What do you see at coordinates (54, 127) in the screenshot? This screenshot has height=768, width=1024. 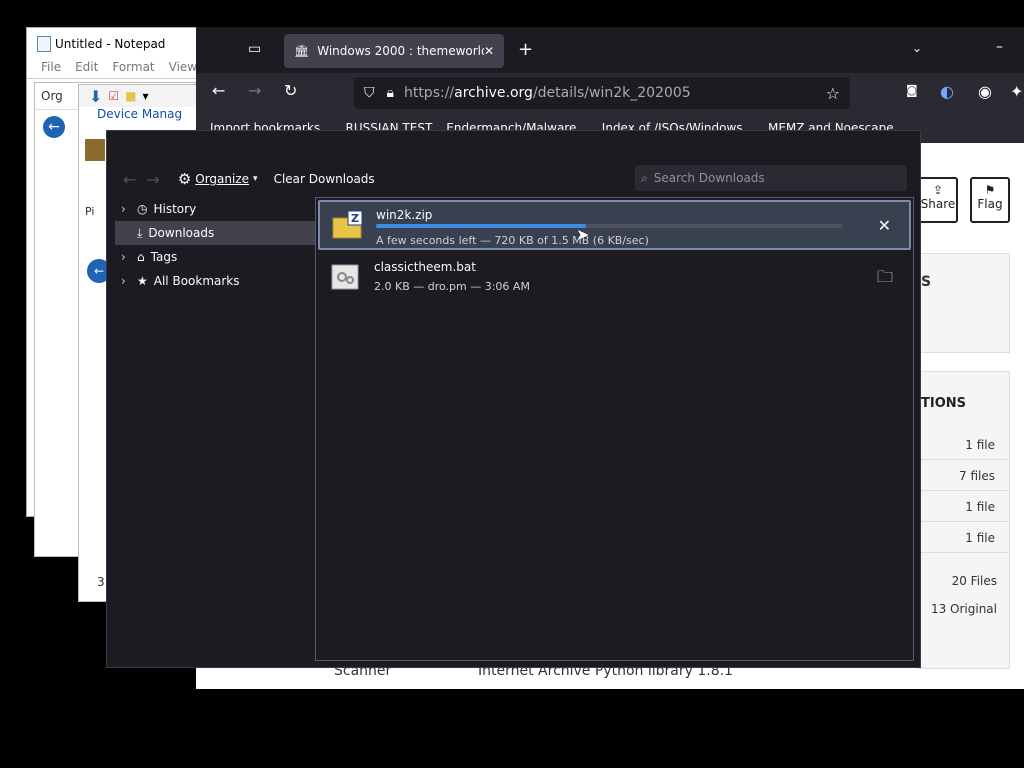 I see `back-arrow-icon: ←` at bounding box center [54, 127].